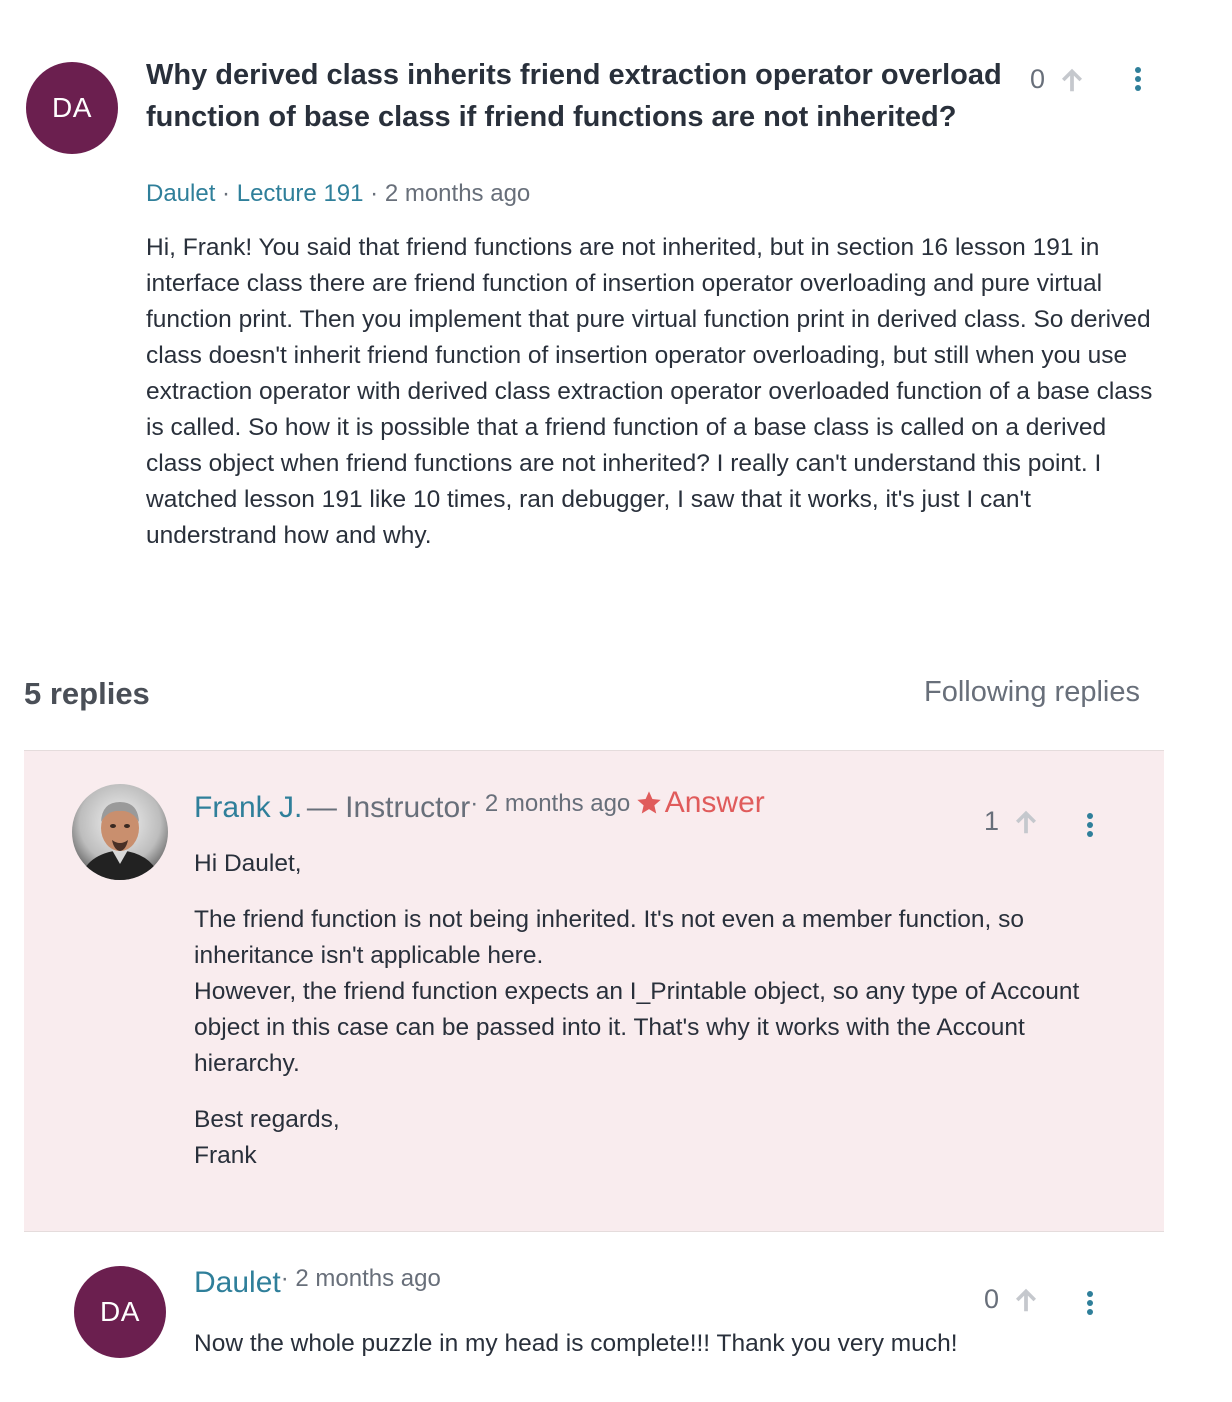 Image resolution: width=1232 pixels, height=1402 pixels. I want to click on following-replies-toggle: Following replies, so click(1032, 692).